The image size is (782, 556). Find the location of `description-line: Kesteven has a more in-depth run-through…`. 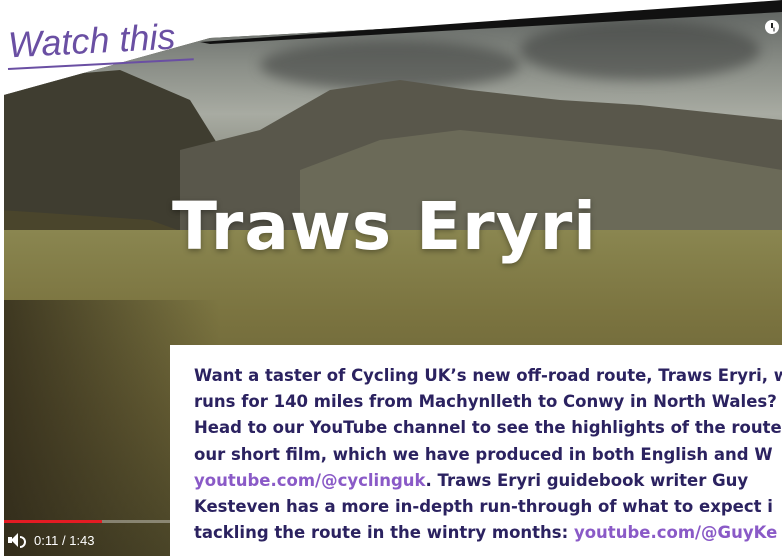

description-line: Kesteven has a more in-depth run-through… is located at coordinates (483, 507).